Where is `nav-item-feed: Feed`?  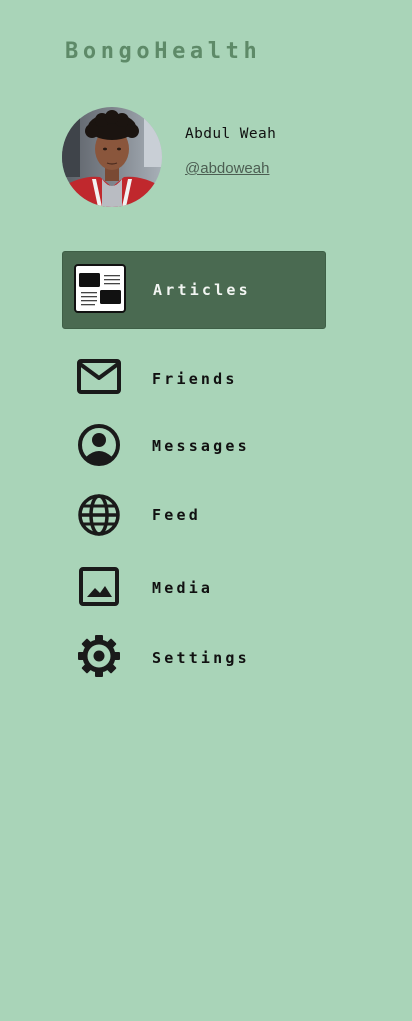 nav-item-feed: Feed is located at coordinates (194, 515).